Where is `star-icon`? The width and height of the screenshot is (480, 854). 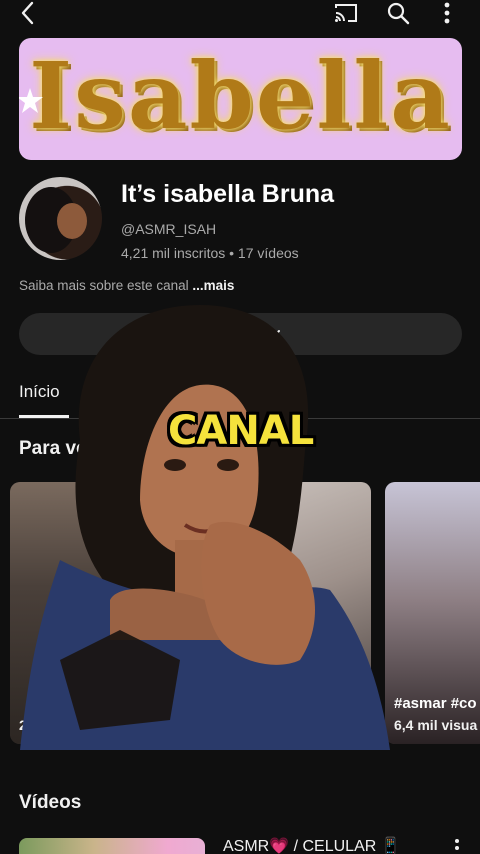
star-icon is located at coordinates (31, 100).